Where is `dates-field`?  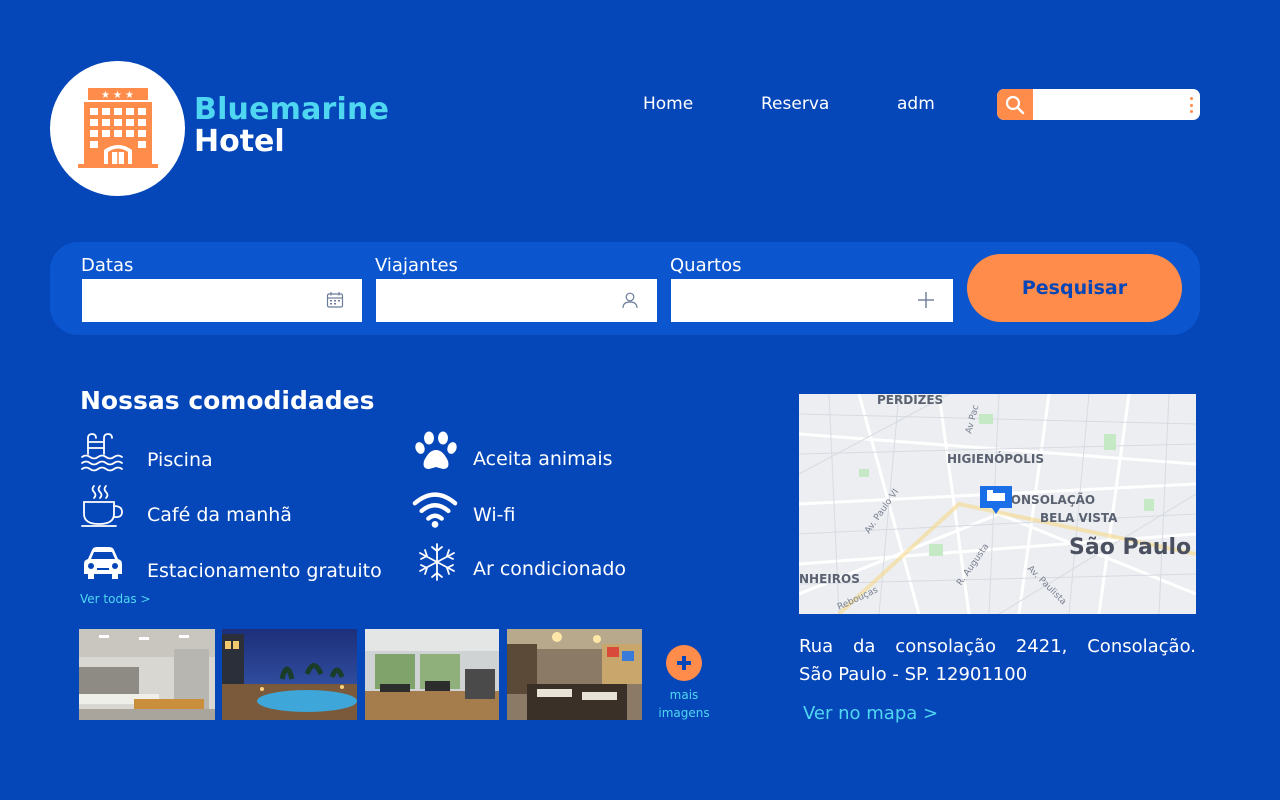 dates-field is located at coordinates (222, 300).